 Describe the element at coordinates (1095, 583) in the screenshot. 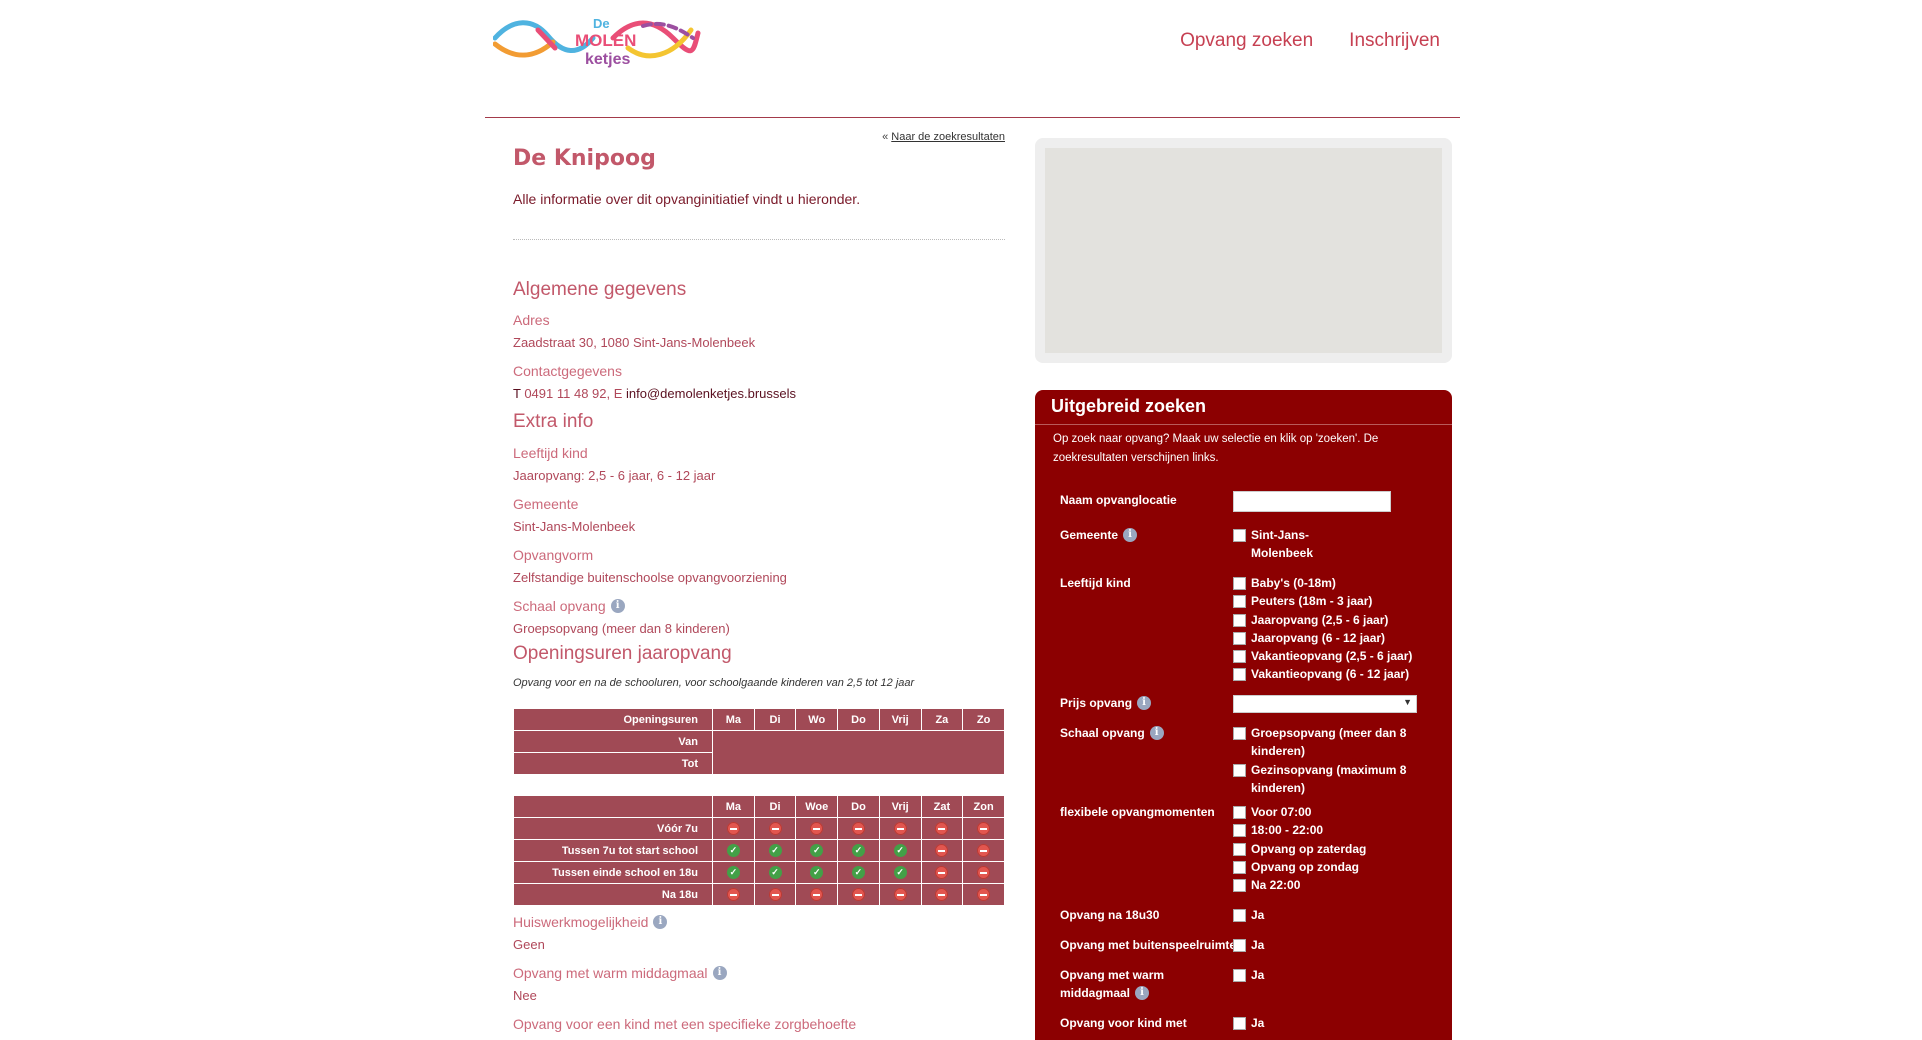

I see `label-leeftijd-filter: Leeftijd kind` at that location.